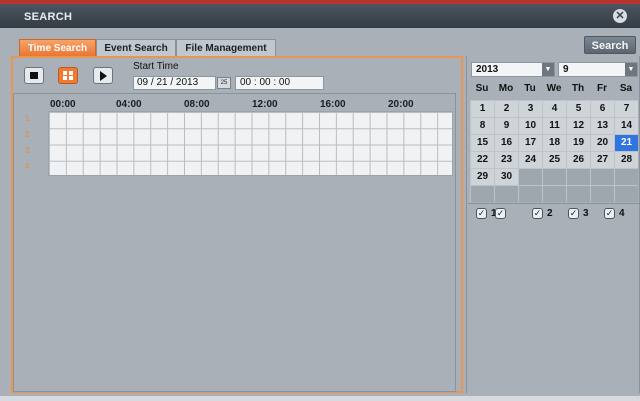  I want to click on hour-label: 16:00, so click(333, 104).